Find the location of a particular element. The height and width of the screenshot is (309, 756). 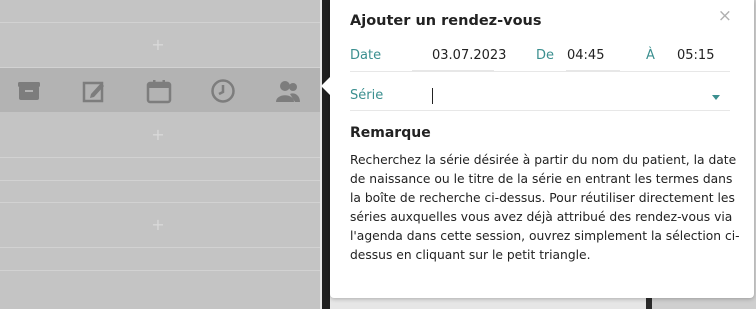

appointment-toolbar is located at coordinates (160, 90).